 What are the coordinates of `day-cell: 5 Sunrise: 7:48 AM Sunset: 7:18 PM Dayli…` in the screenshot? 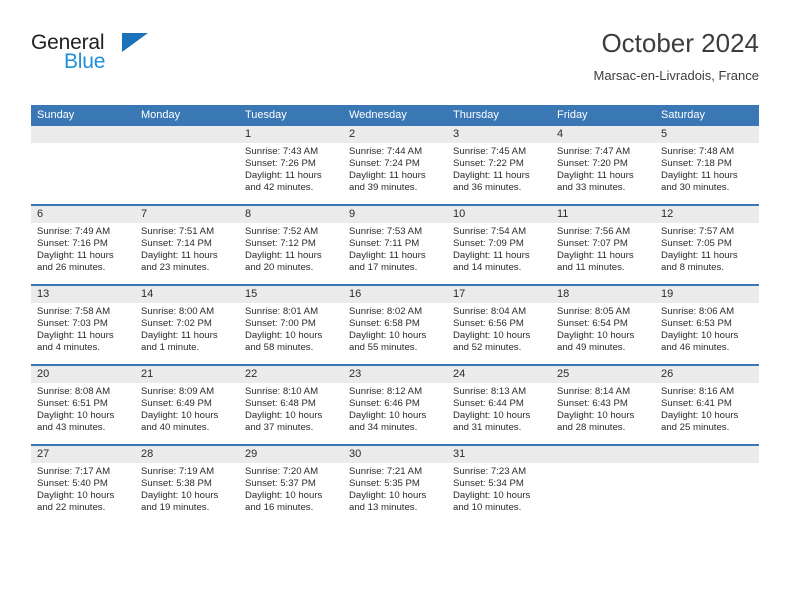 It's located at (707, 165).